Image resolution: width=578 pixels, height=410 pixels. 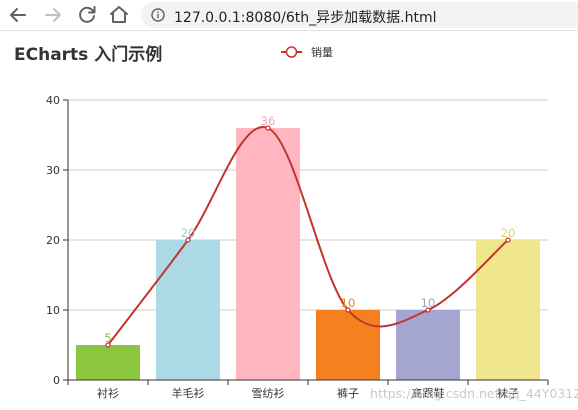 I want to click on y-tick-label: 40, so click(x=53, y=100).